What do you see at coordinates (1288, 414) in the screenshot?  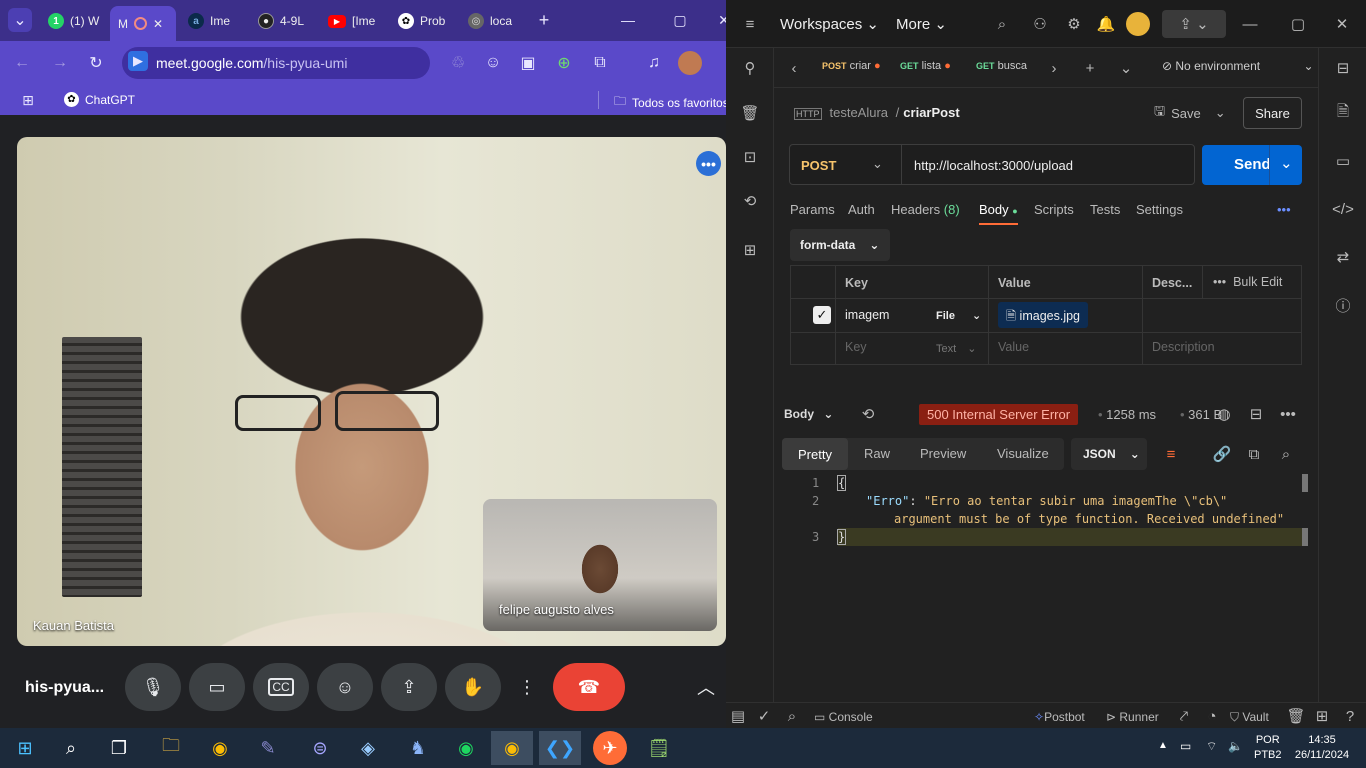 I see `response-more-icon: •••` at bounding box center [1288, 414].